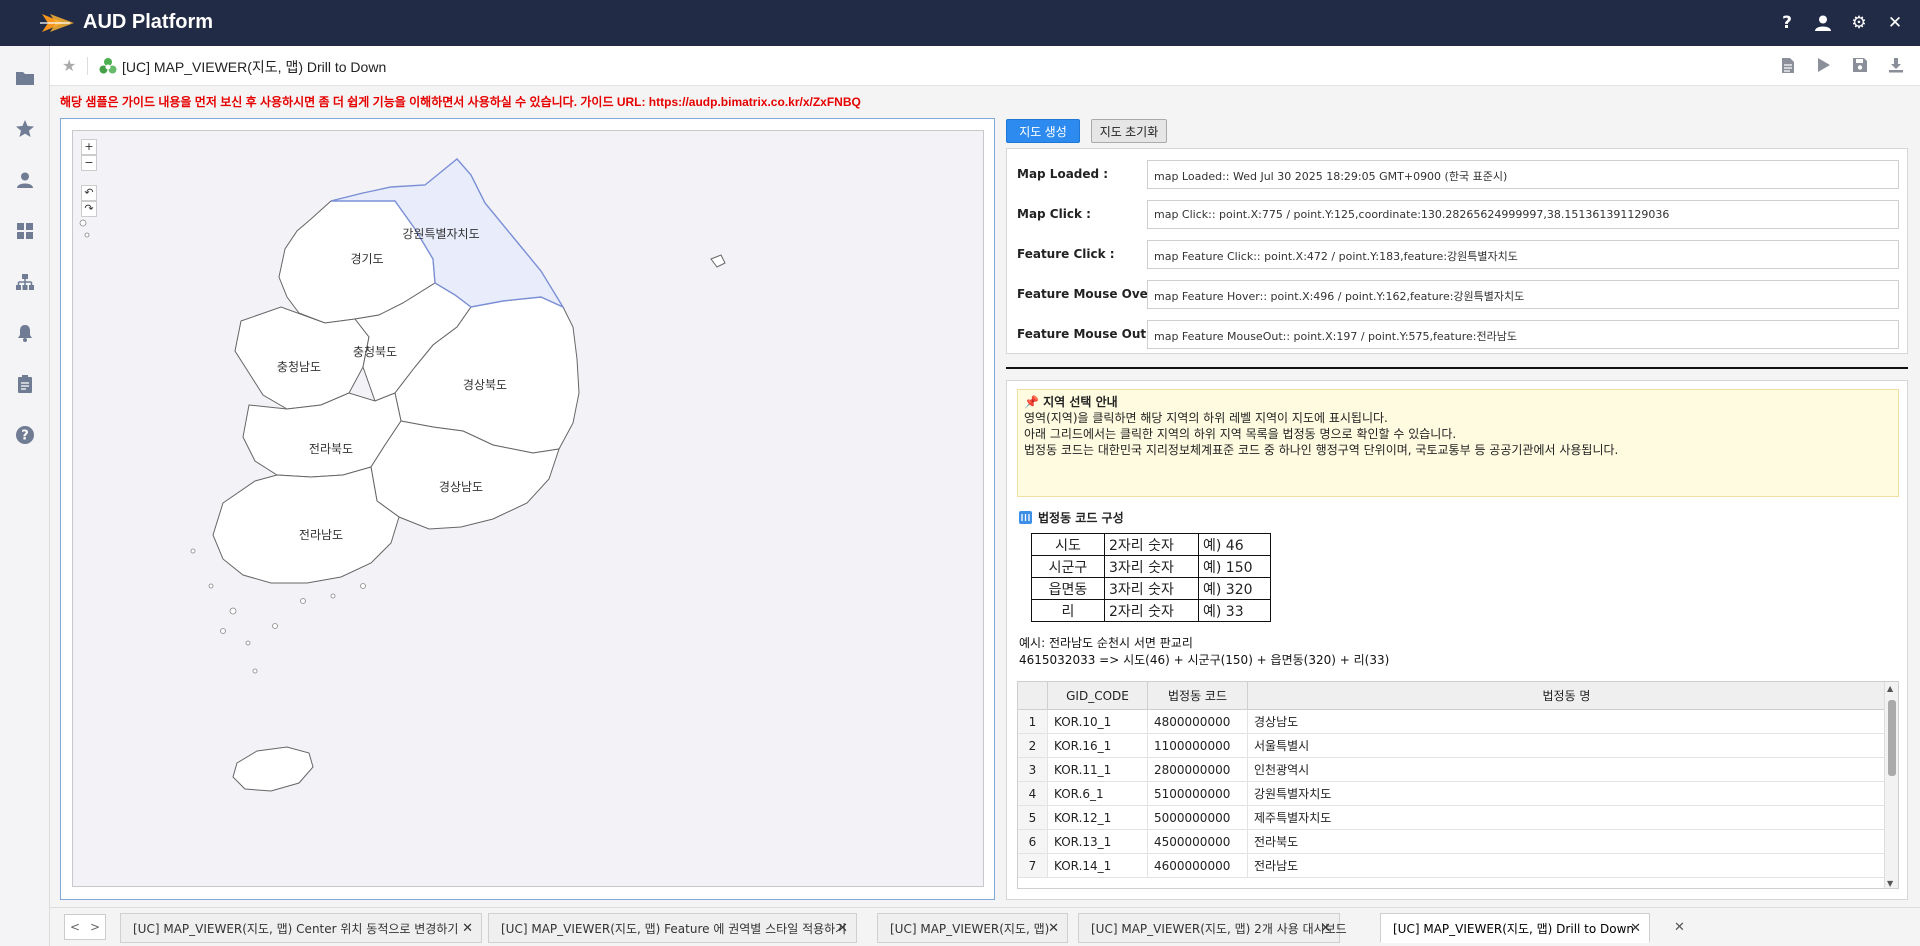 This screenshot has height=946, width=1920. Describe the element at coordinates (1198, 695) in the screenshot. I see `grid-column-header: 법정동 코드` at that location.